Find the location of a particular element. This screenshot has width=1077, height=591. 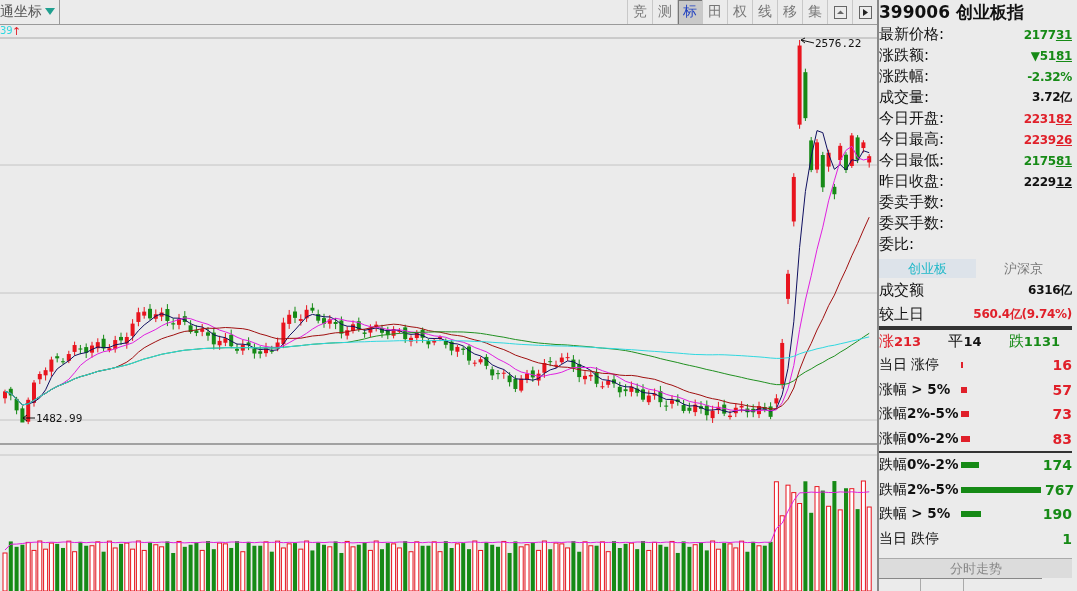

quote-value: 217731 is located at coordinates (1047, 34).